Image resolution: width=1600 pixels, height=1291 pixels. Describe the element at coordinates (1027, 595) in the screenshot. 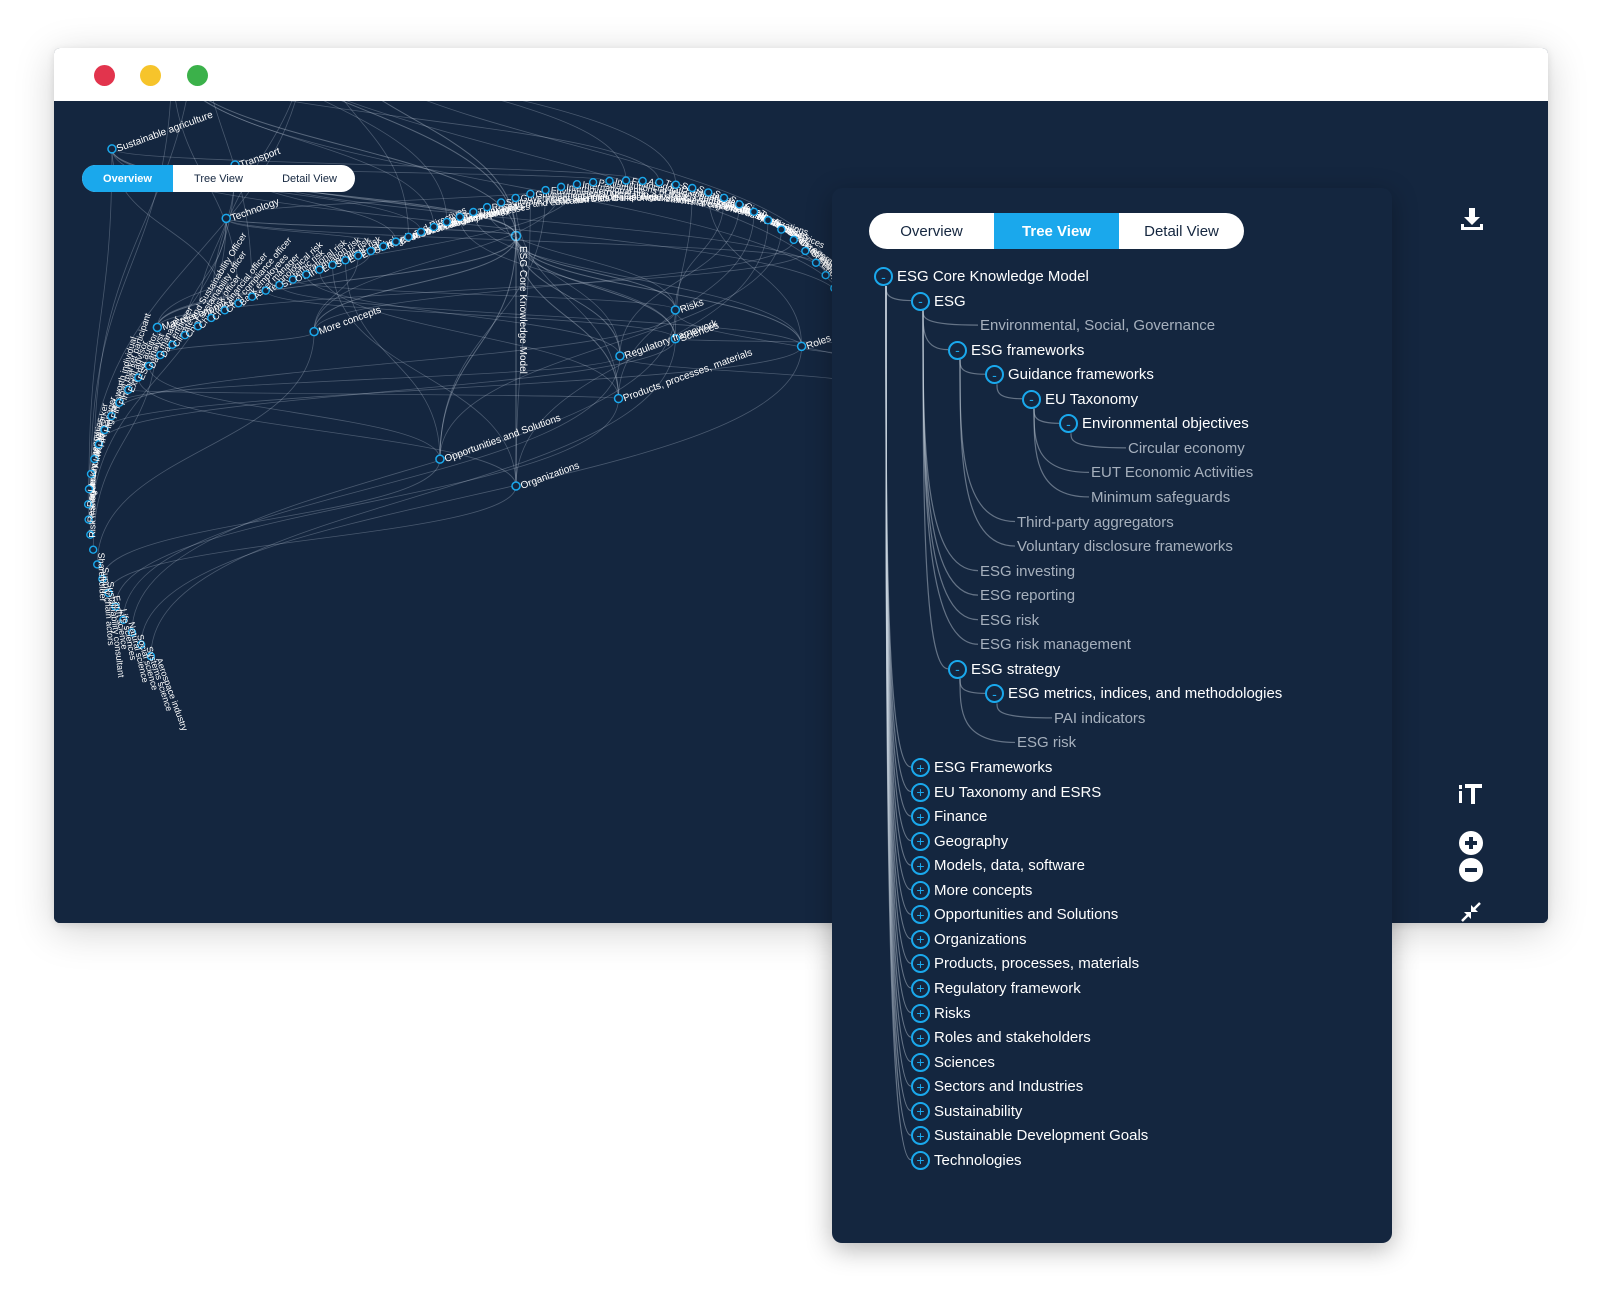

I see `tree-node: ESG reporting` at that location.